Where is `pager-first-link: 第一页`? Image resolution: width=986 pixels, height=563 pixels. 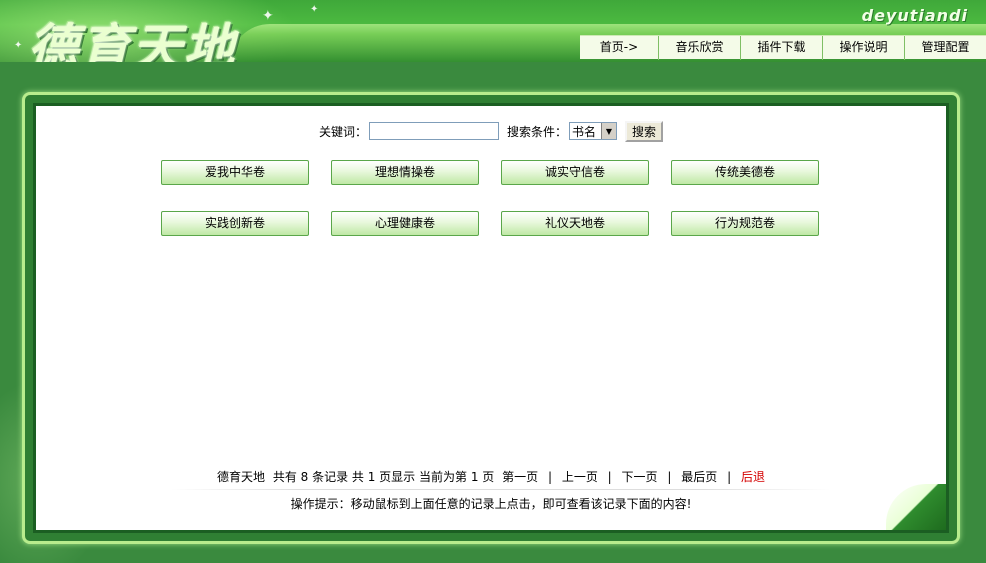 pager-first-link: 第一页 is located at coordinates (520, 477).